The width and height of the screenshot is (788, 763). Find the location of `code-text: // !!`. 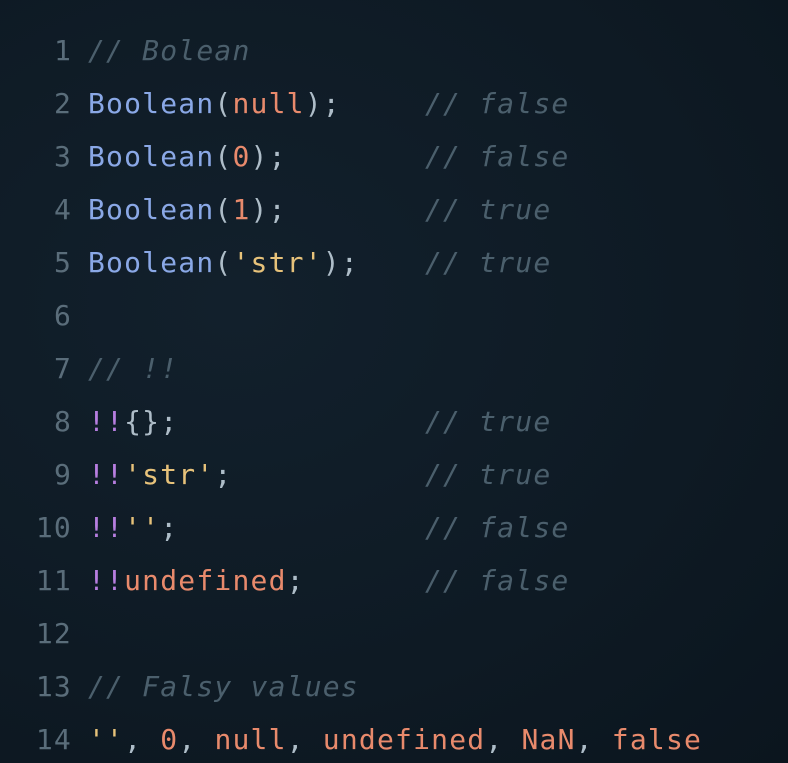

code-text: // !! is located at coordinates (133, 368).